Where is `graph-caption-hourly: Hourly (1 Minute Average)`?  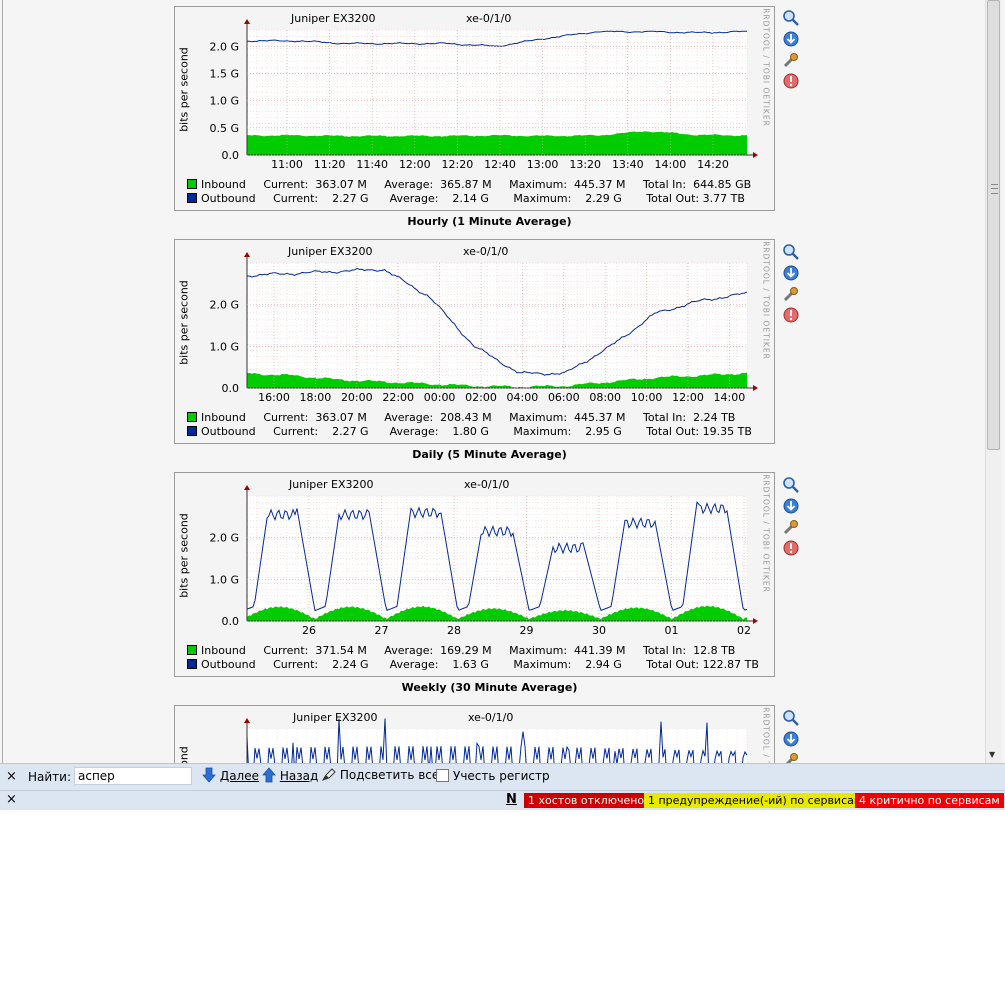
graph-caption-hourly: Hourly (1 Minute Average) is located at coordinates (489, 221).